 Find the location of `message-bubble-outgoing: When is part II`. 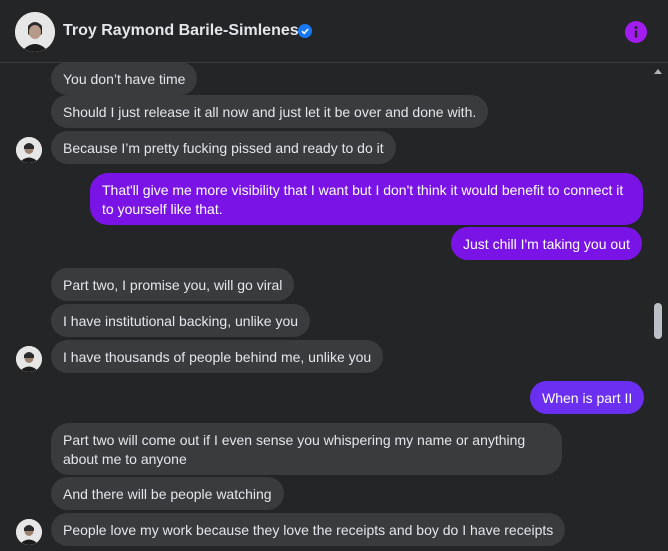

message-bubble-outgoing: When is part II is located at coordinates (587, 397).